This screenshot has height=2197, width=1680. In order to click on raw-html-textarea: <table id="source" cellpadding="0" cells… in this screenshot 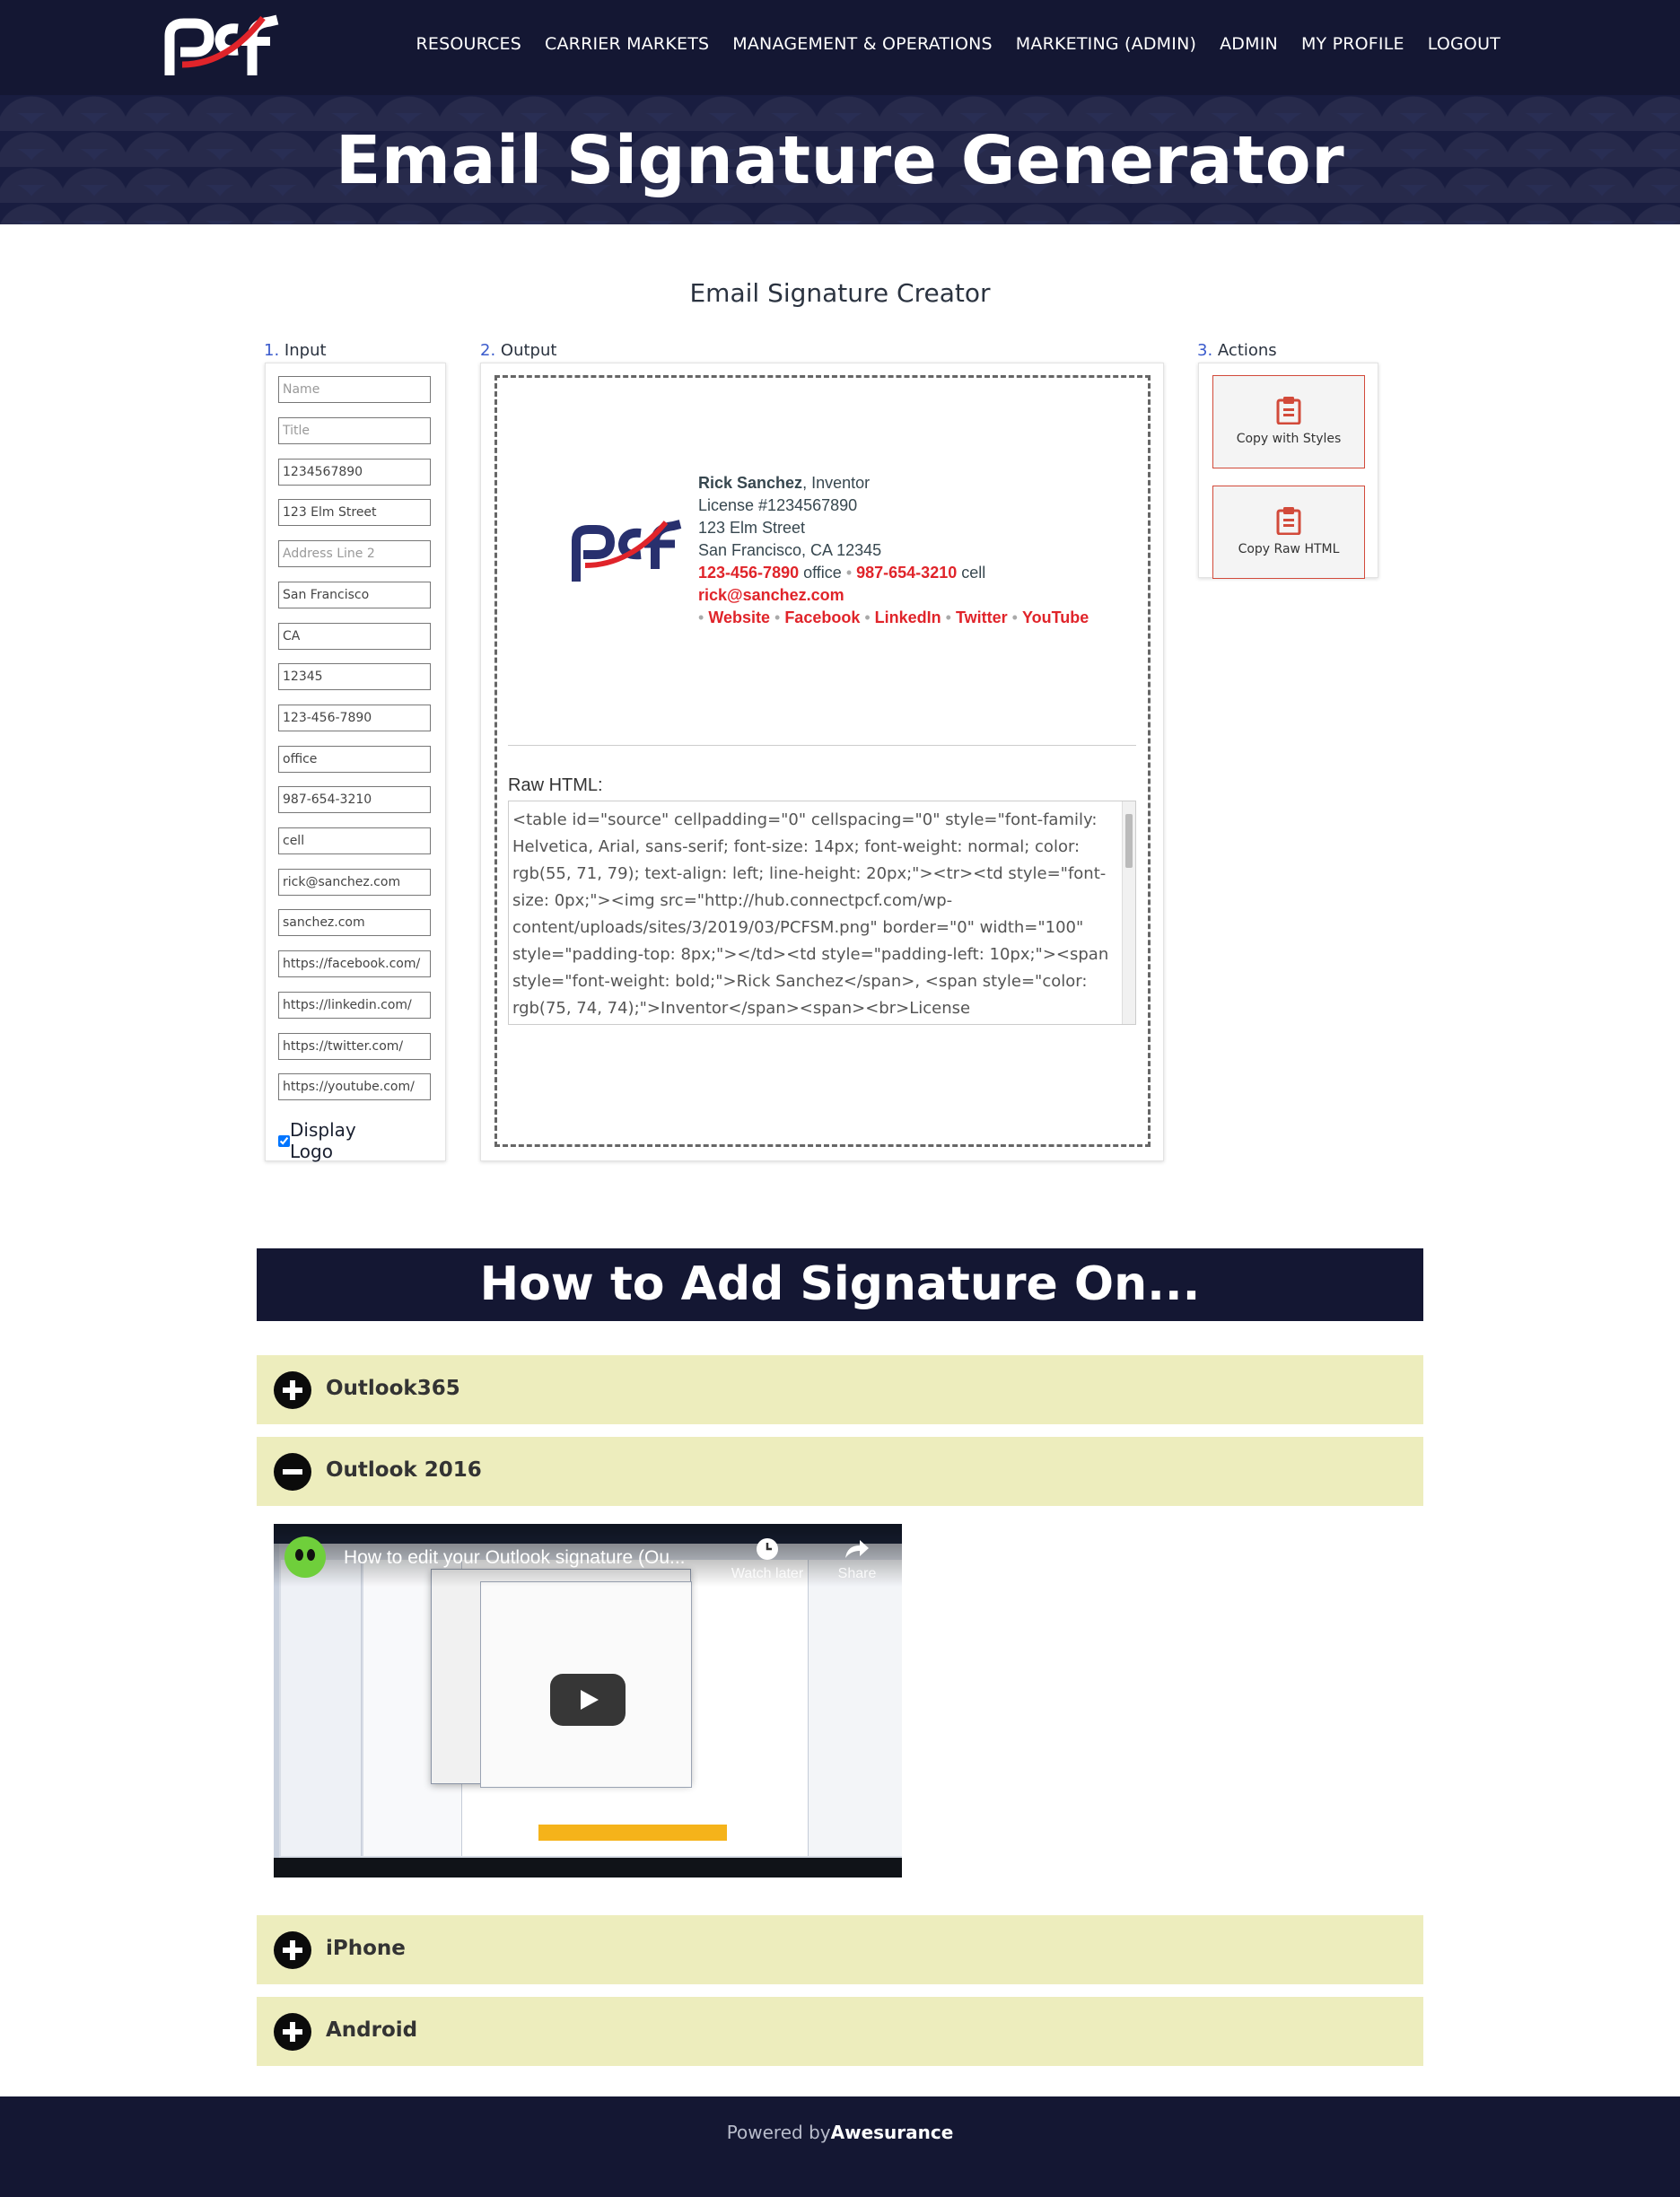, I will do `click(822, 913)`.